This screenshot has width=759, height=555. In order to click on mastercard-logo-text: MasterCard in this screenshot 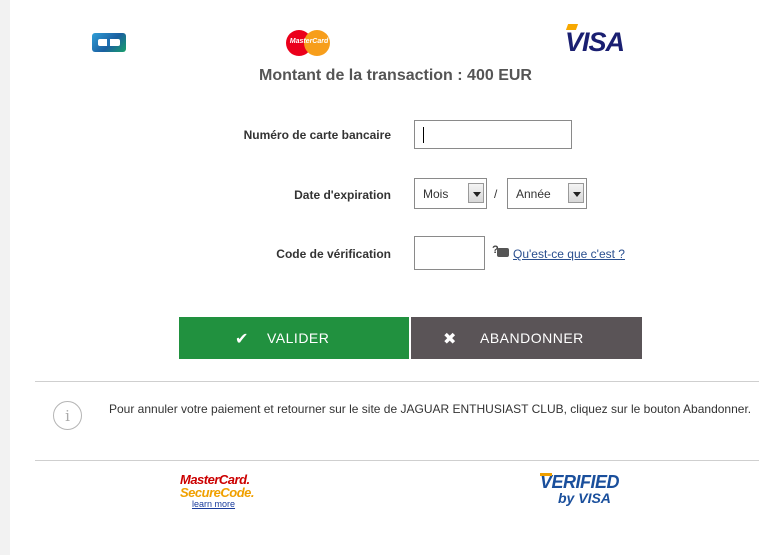, I will do `click(309, 41)`.